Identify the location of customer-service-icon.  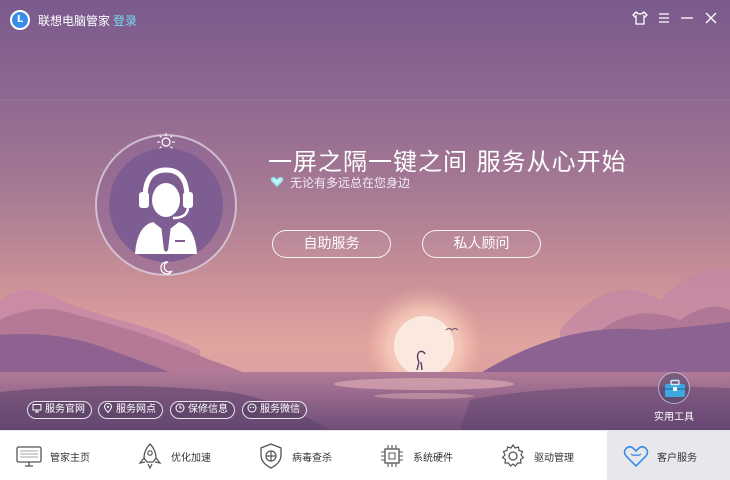
(166, 210).